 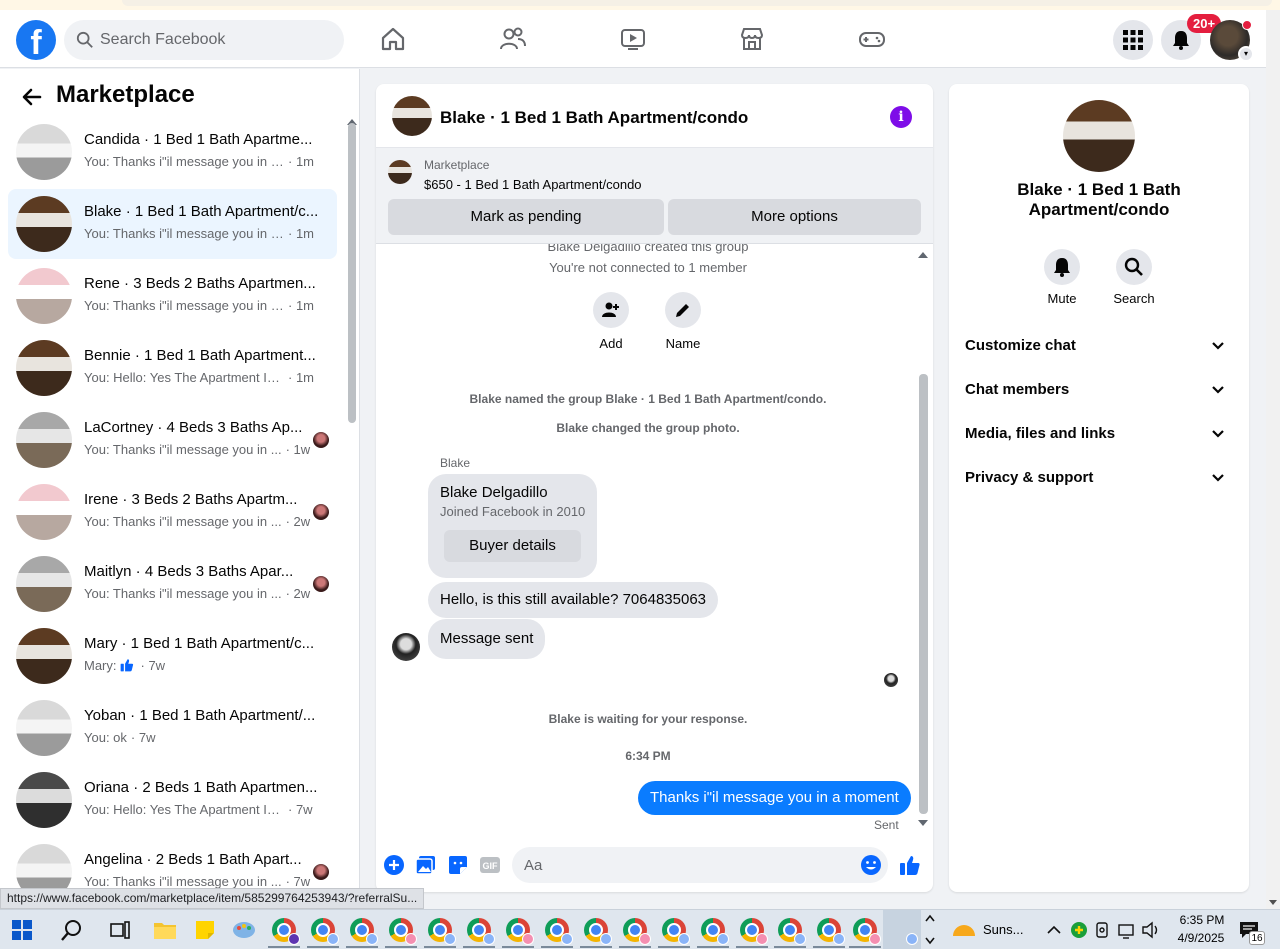 I want to click on sidebar-scrollbar, so click(x=352, y=273).